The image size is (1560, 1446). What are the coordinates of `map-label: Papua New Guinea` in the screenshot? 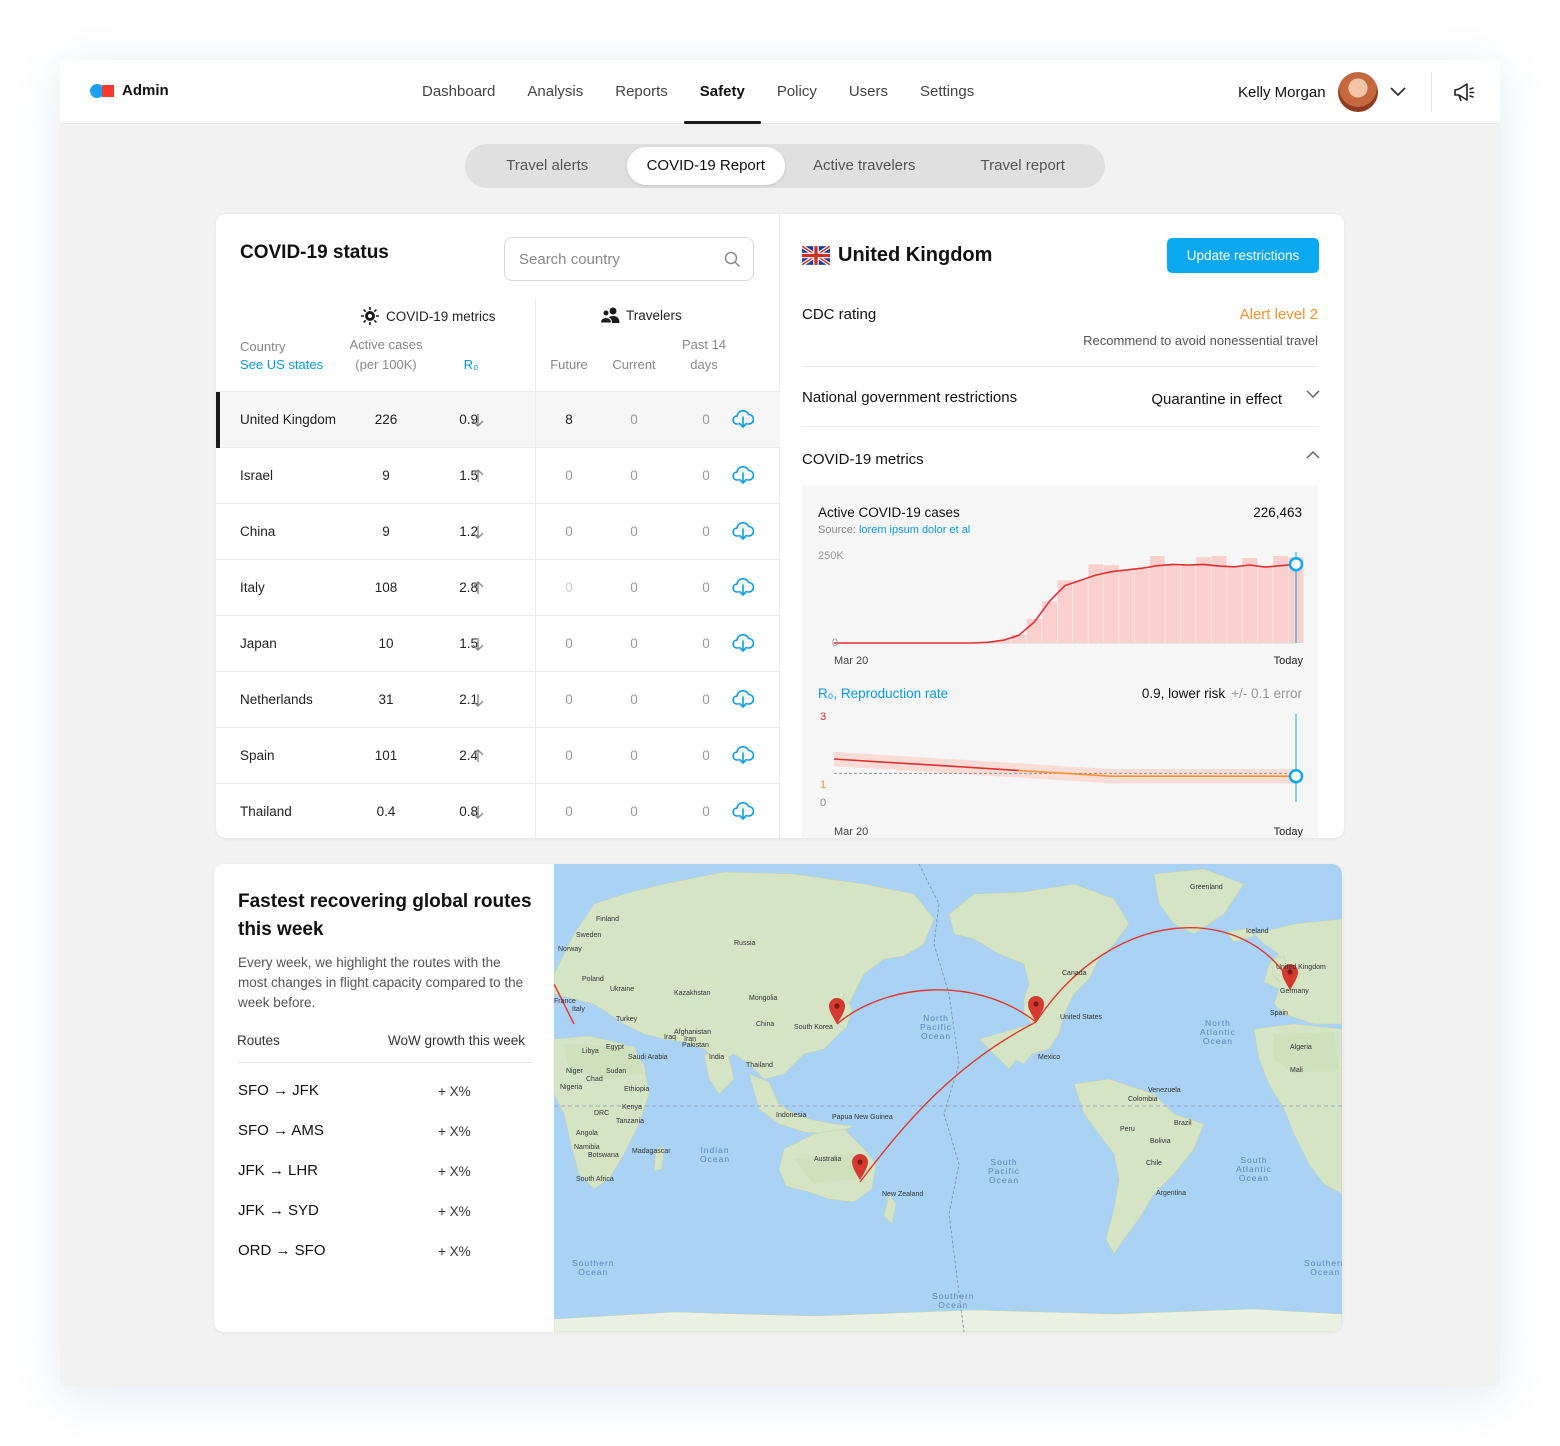 It's located at (862, 1117).